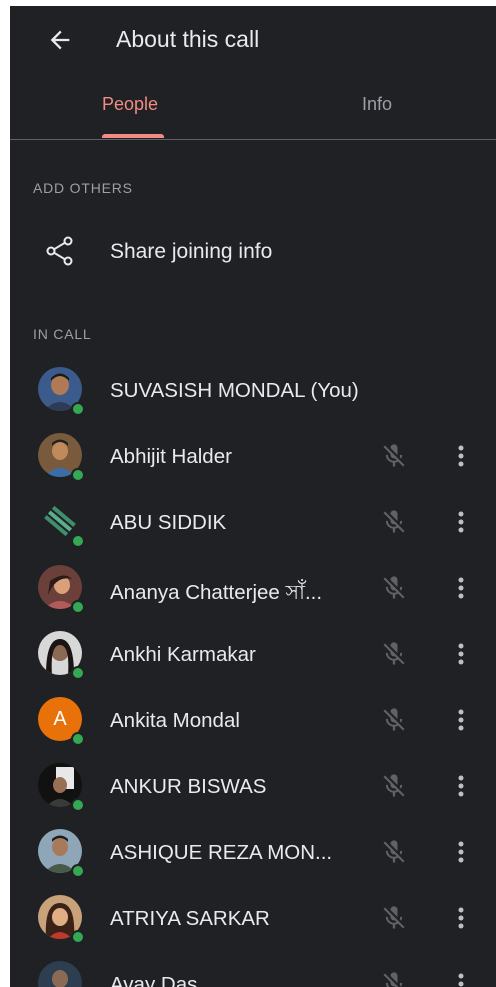 The width and height of the screenshot is (496, 987). Describe the element at coordinates (133, 136) in the screenshot. I see `active-tab-indicator` at that location.